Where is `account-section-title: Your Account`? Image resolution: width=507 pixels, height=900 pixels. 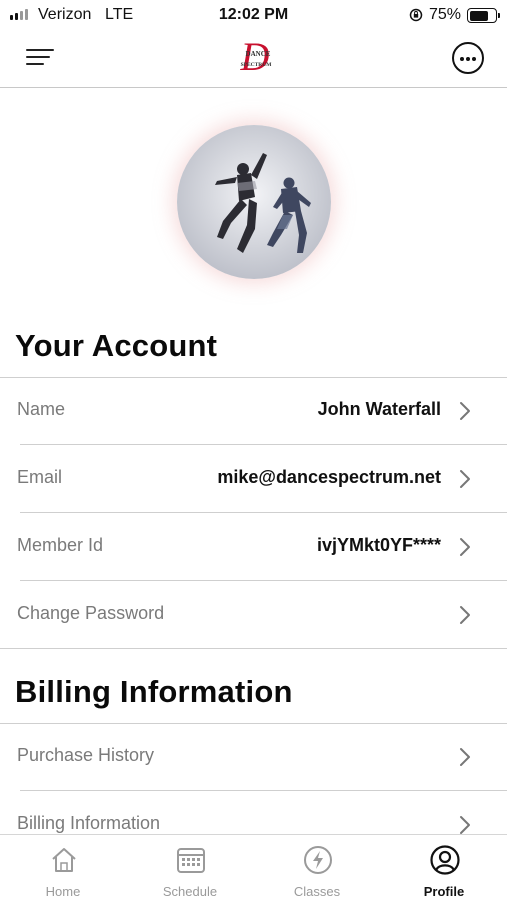
account-section-title: Your Account is located at coordinates (116, 345).